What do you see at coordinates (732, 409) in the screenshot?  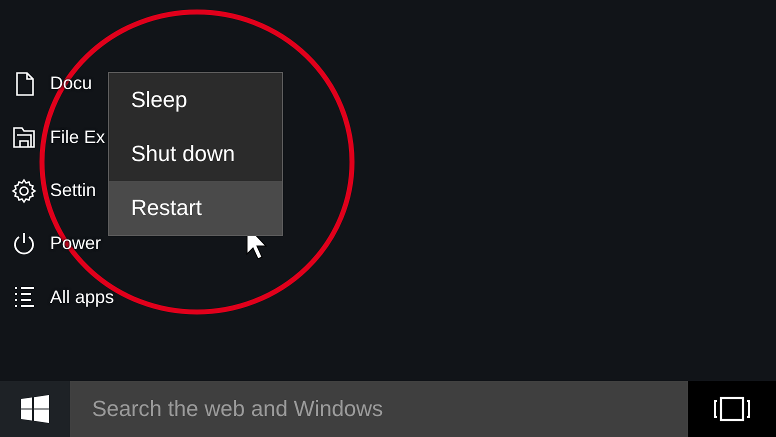 I see `task-view-icon` at bounding box center [732, 409].